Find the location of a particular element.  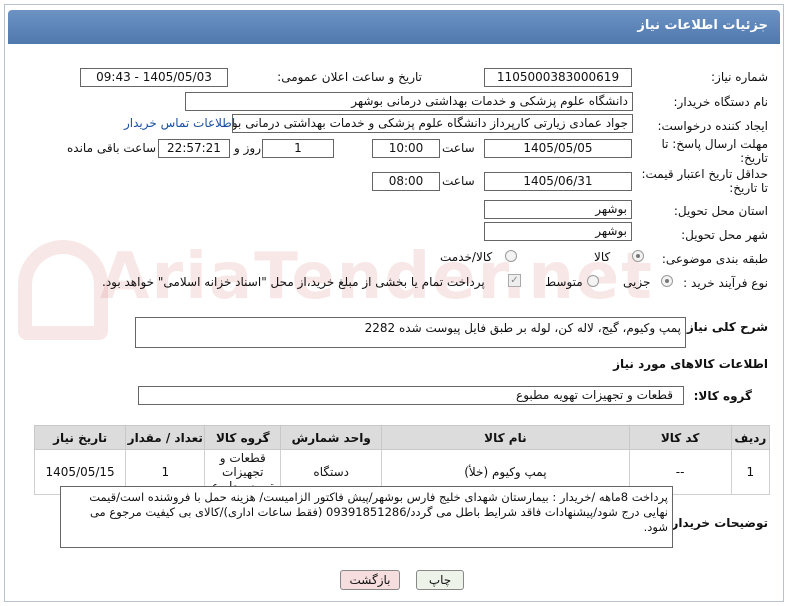

category-goods-services-label: کالا/خدمت is located at coordinates (466, 257).